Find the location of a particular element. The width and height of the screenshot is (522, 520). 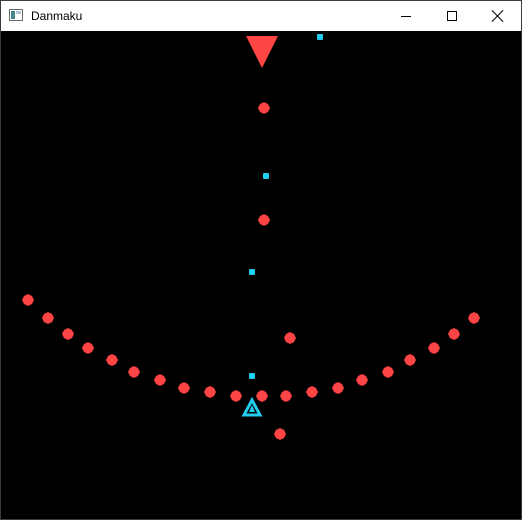

maximize-icon is located at coordinates (452, 16).